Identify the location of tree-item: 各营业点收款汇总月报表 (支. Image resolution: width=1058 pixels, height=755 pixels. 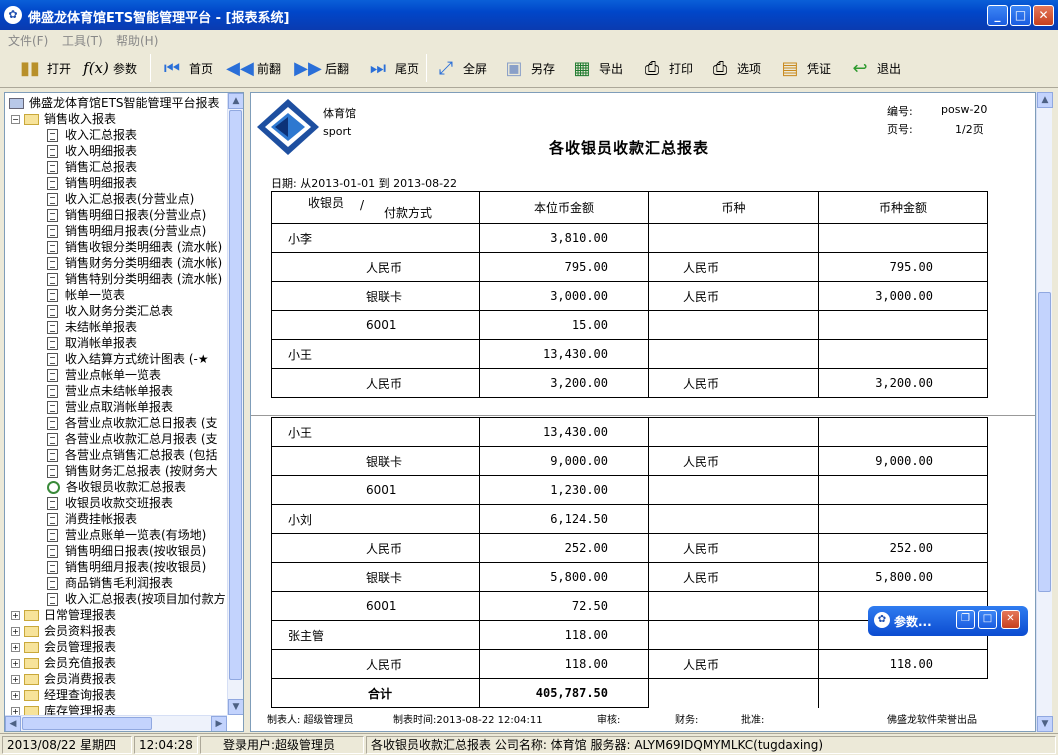
(132, 439).